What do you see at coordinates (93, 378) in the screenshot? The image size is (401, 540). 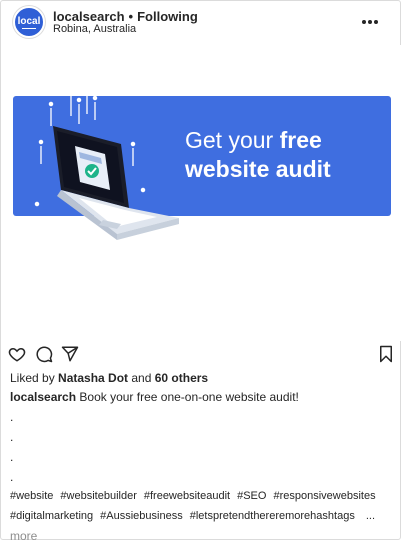 I see `liked-by-user-link: Natasha Dot` at bounding box center [93, 378].